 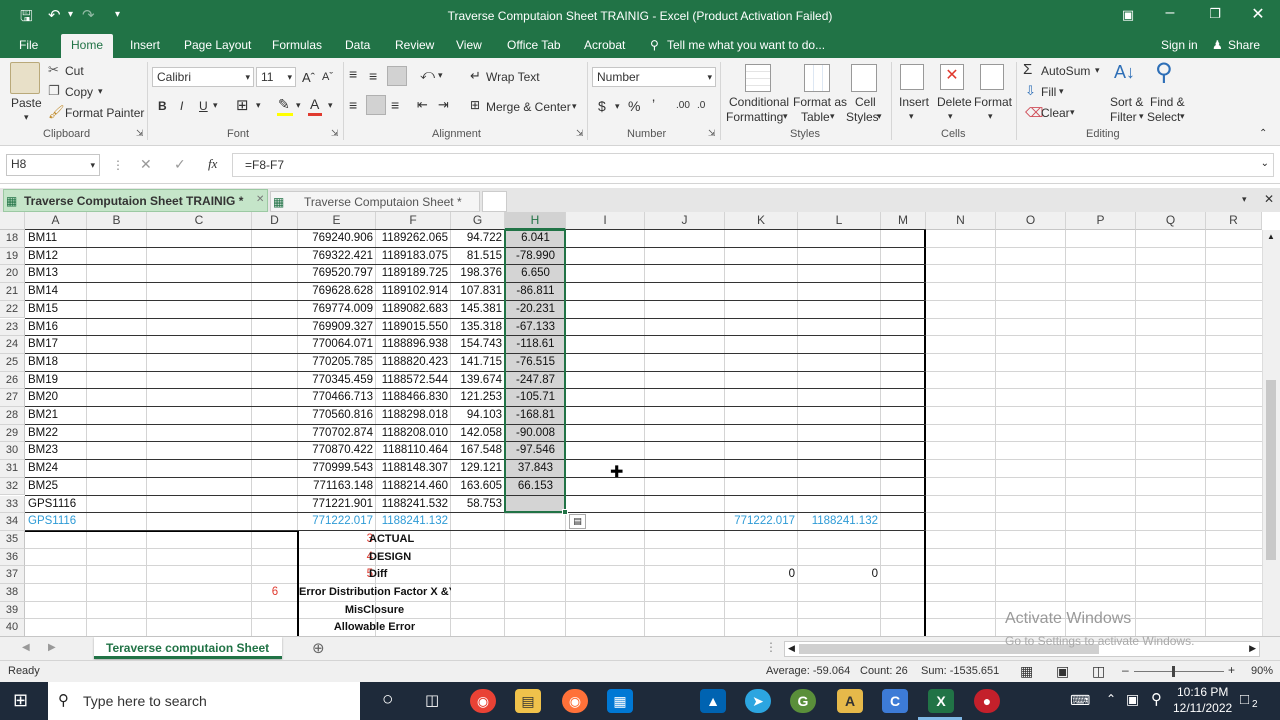 What do you see at coordinates (337, 575) in the screenshot?
I see `table-cell-e: 5` at bounding box center [337, 575].